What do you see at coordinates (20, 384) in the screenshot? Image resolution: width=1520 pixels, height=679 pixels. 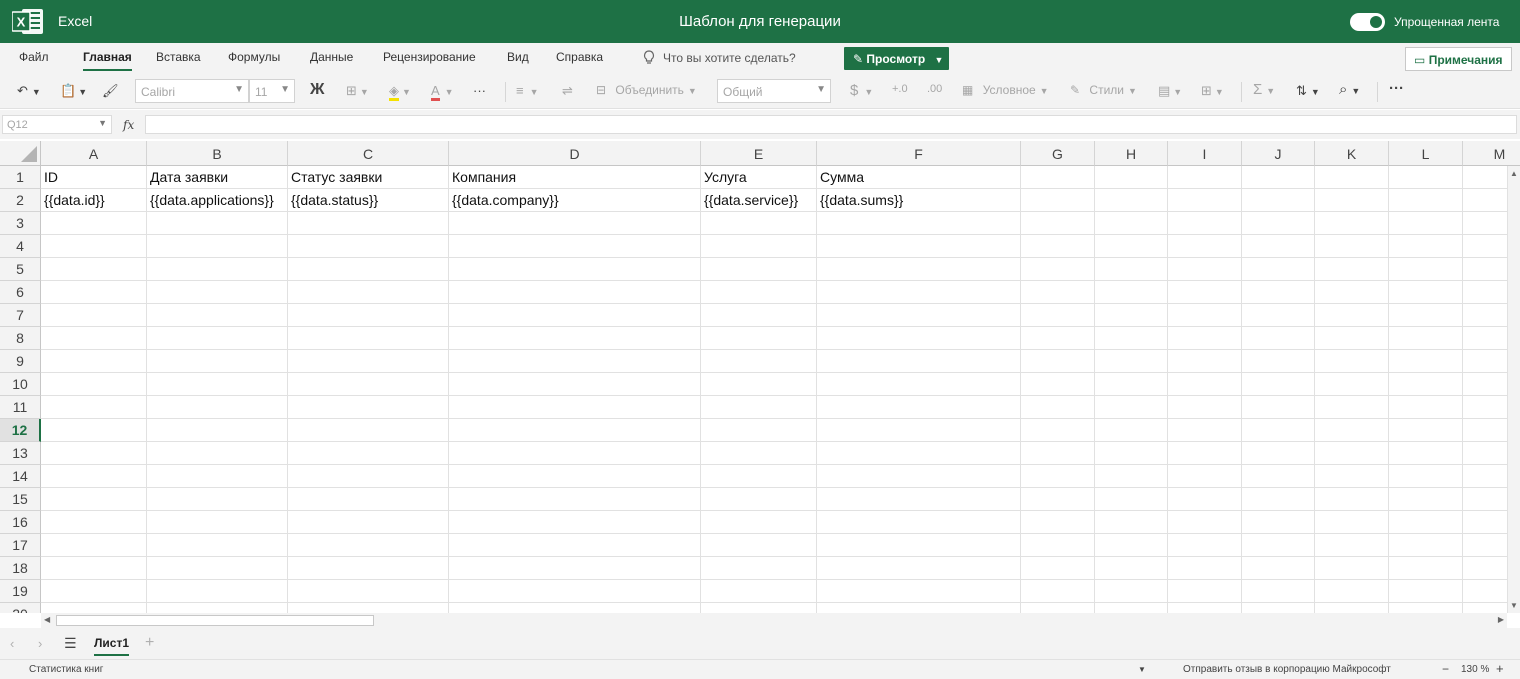 I see `row-header-10: 10` at bounding box center [20, 384].